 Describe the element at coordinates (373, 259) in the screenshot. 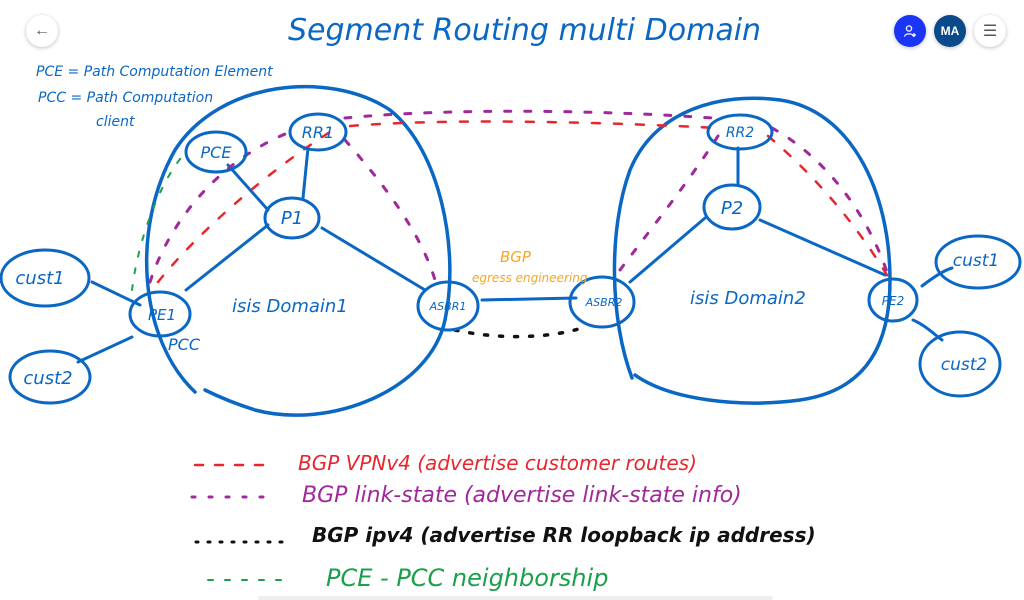

I see `link-p1-asbr1` at that location.